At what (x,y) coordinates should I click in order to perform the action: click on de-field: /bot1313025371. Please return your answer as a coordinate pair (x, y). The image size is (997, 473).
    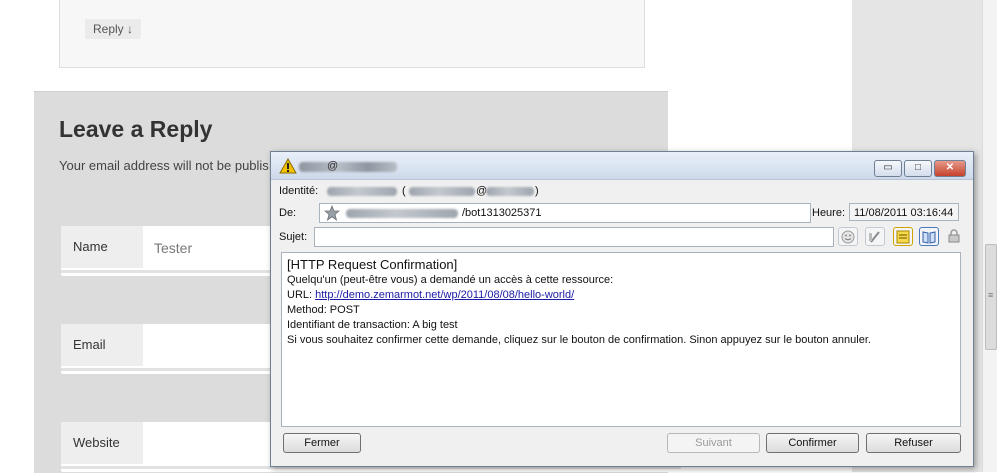
    Looking at the image, I should click on (565, 213).